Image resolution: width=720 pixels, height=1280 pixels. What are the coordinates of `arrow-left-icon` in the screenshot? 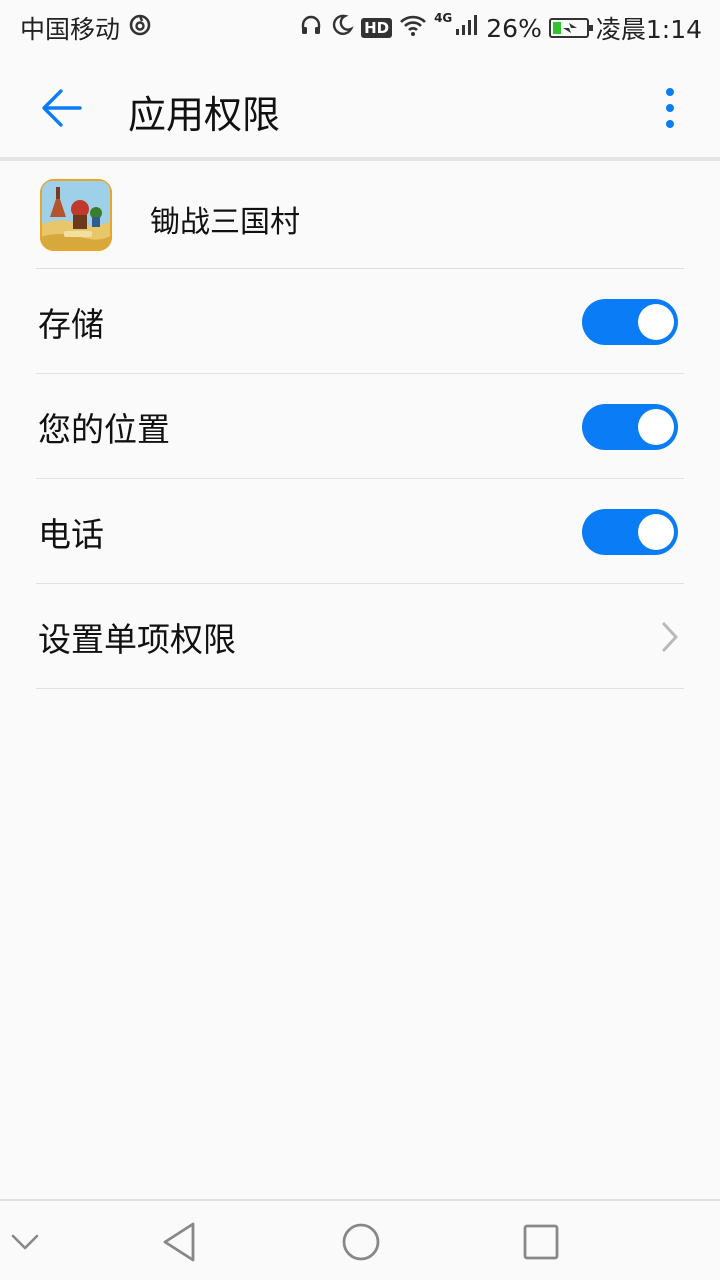 It's located at (62, 108).